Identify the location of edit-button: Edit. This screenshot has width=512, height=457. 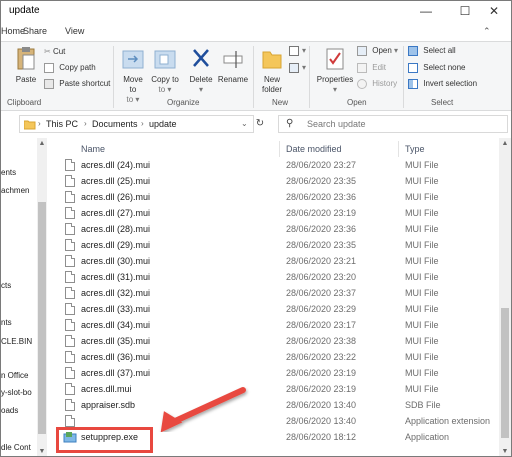
(371, 68).